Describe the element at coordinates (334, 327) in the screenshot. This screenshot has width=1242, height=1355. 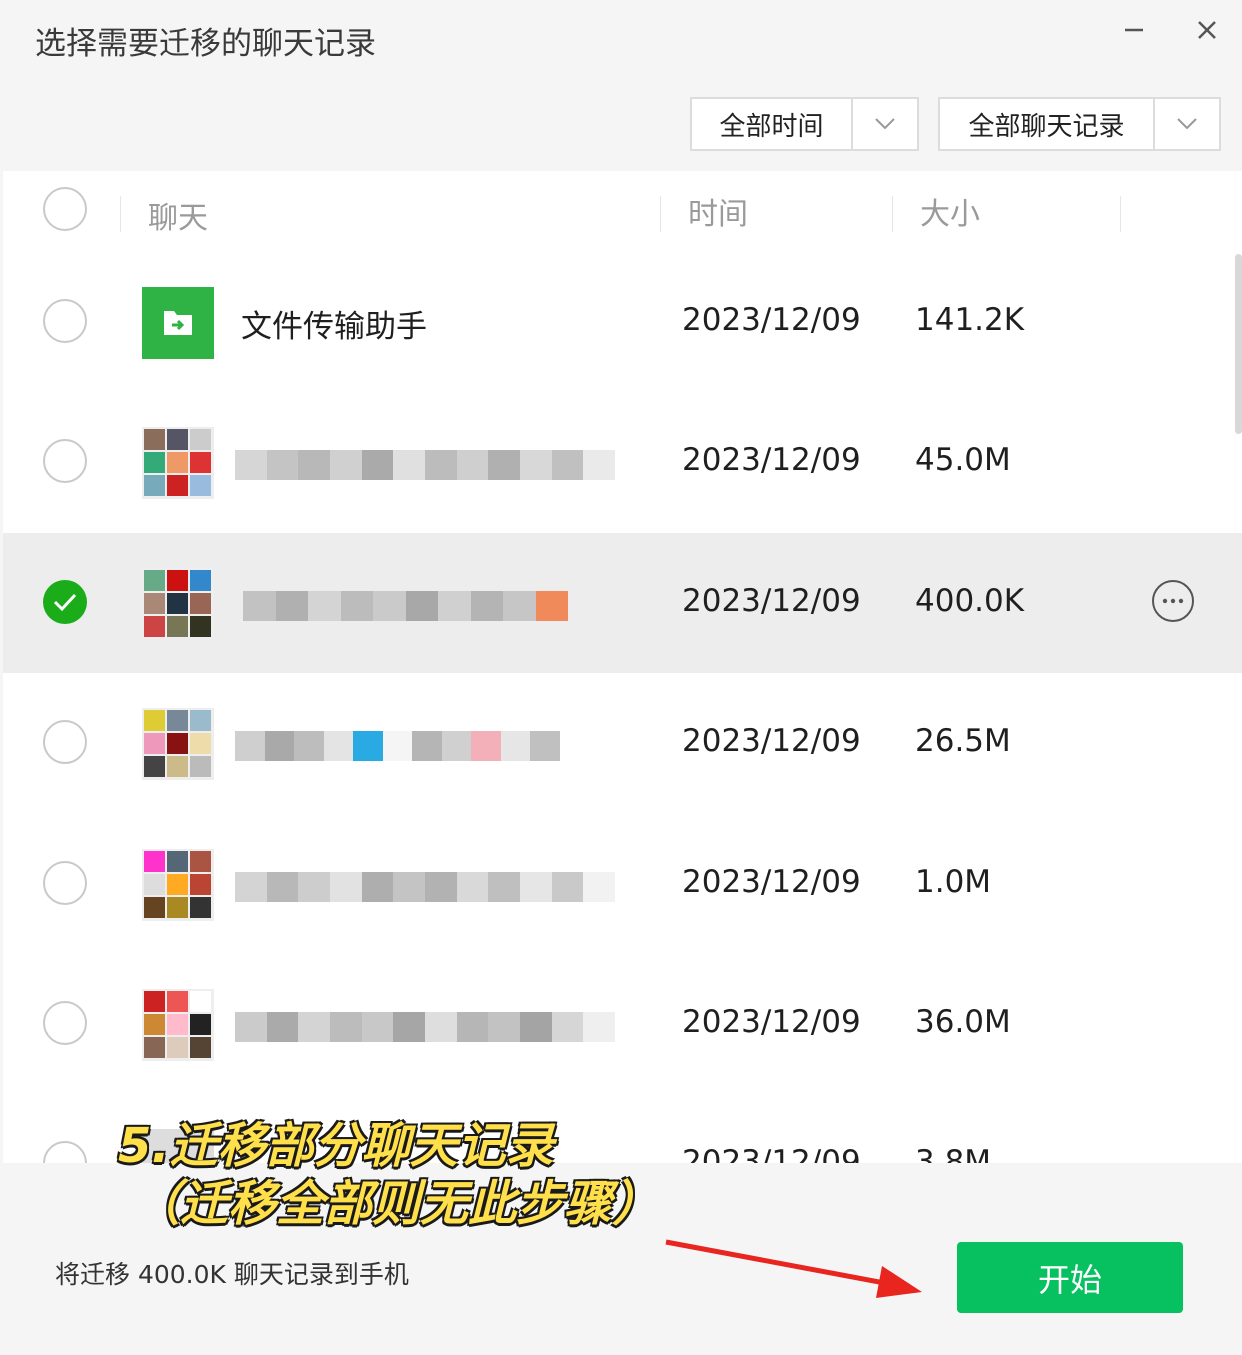
I see `chat-name: 文件传输助手` at that location.